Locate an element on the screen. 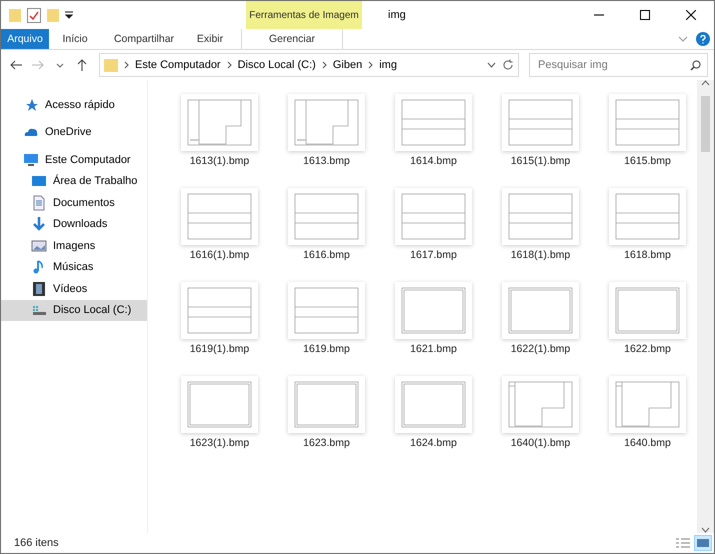 The image size is (715, 554). breadcrumb: img is located at coordinates (388, 65).